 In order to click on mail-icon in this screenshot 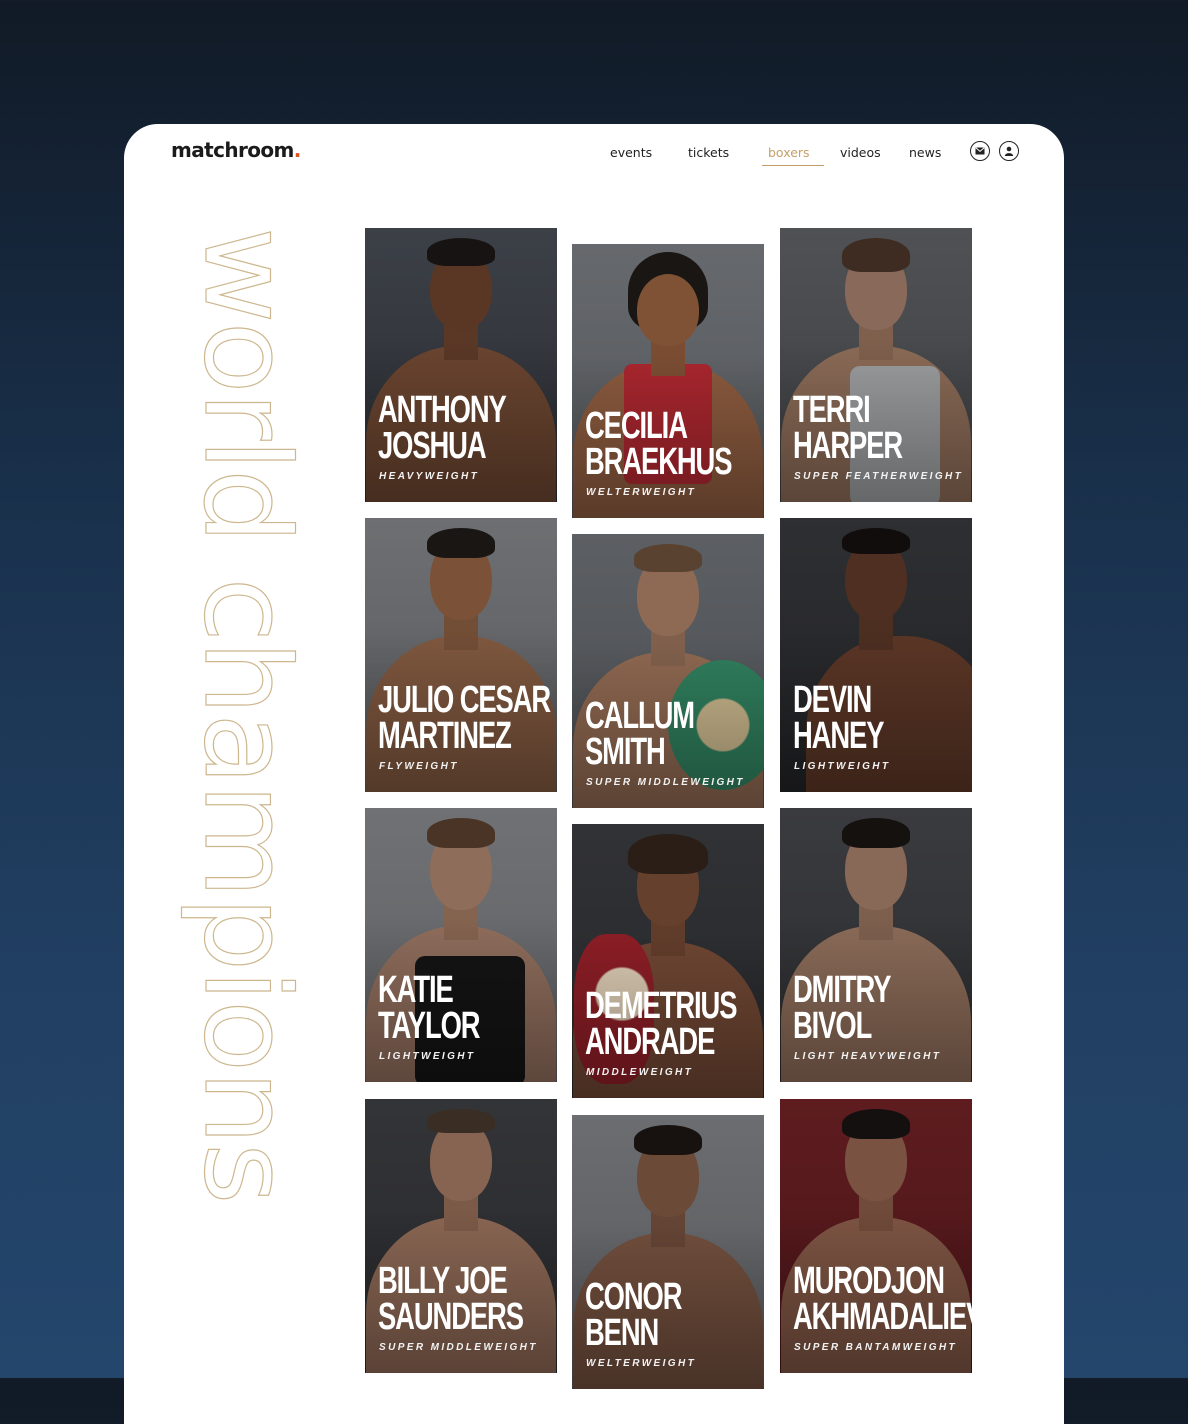, I will do `click(980, 151)`.